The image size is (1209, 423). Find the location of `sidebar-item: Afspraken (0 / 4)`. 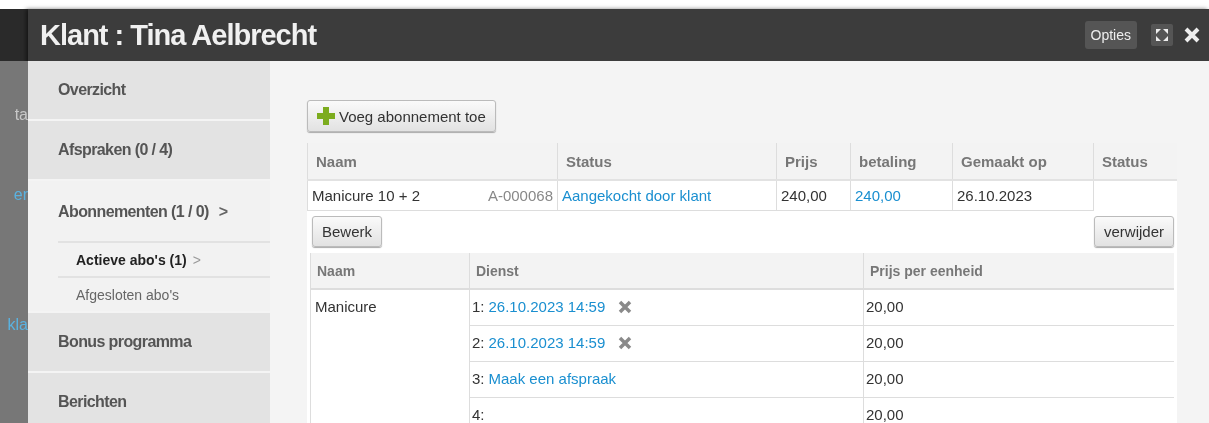

sidebar-item: Afspraken (0 / 4) is located at coordinates (149, 151).